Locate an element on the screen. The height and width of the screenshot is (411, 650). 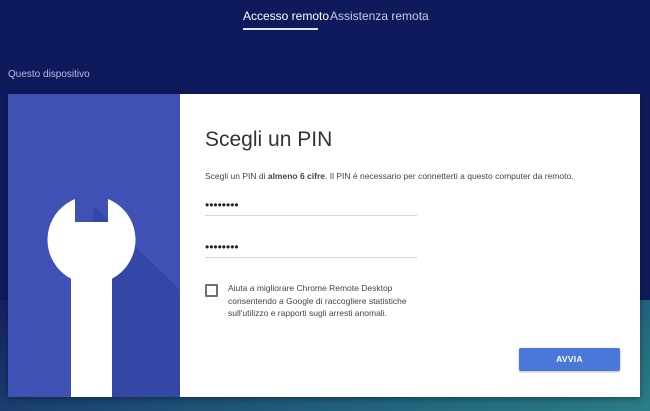
tab-remote-support: Assistenza remota is located at coordinates (379, 16).